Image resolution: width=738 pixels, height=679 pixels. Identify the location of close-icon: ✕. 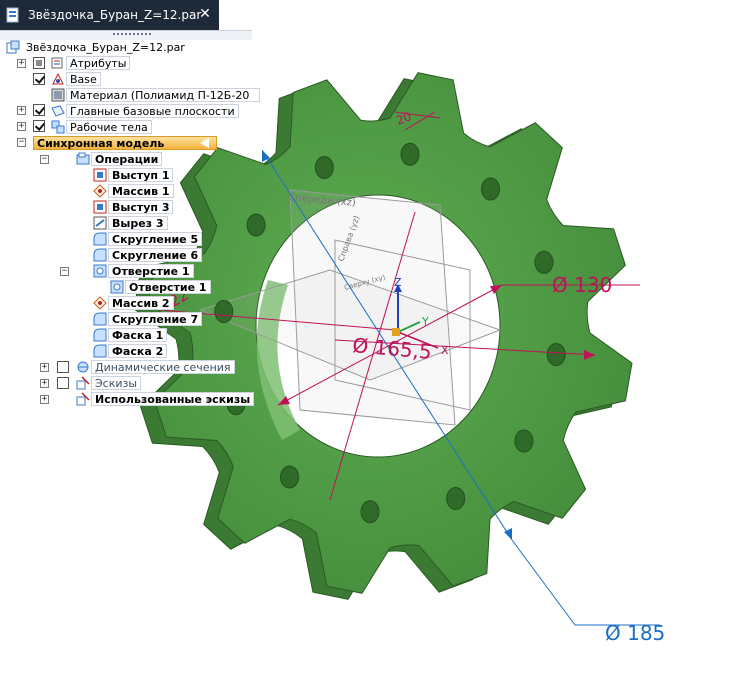
(205, 14).